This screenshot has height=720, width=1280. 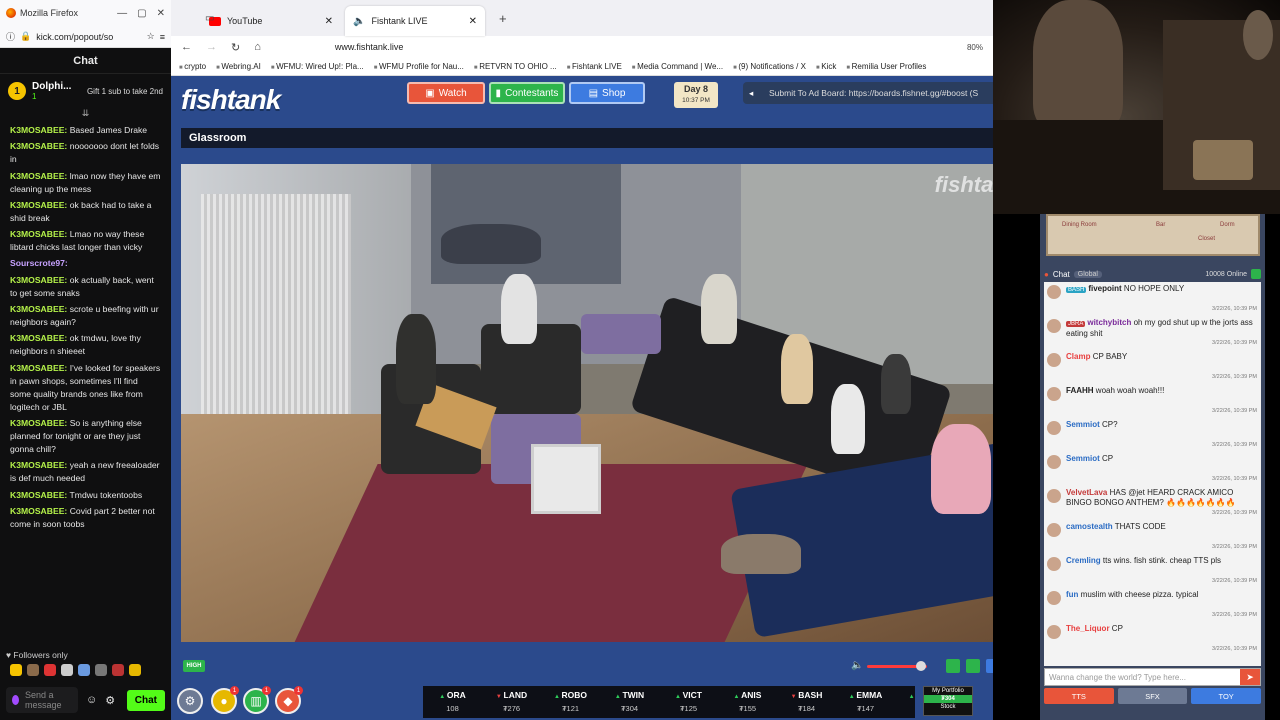 I want to click on fullscreen-icon, so click(x=989, y=666).